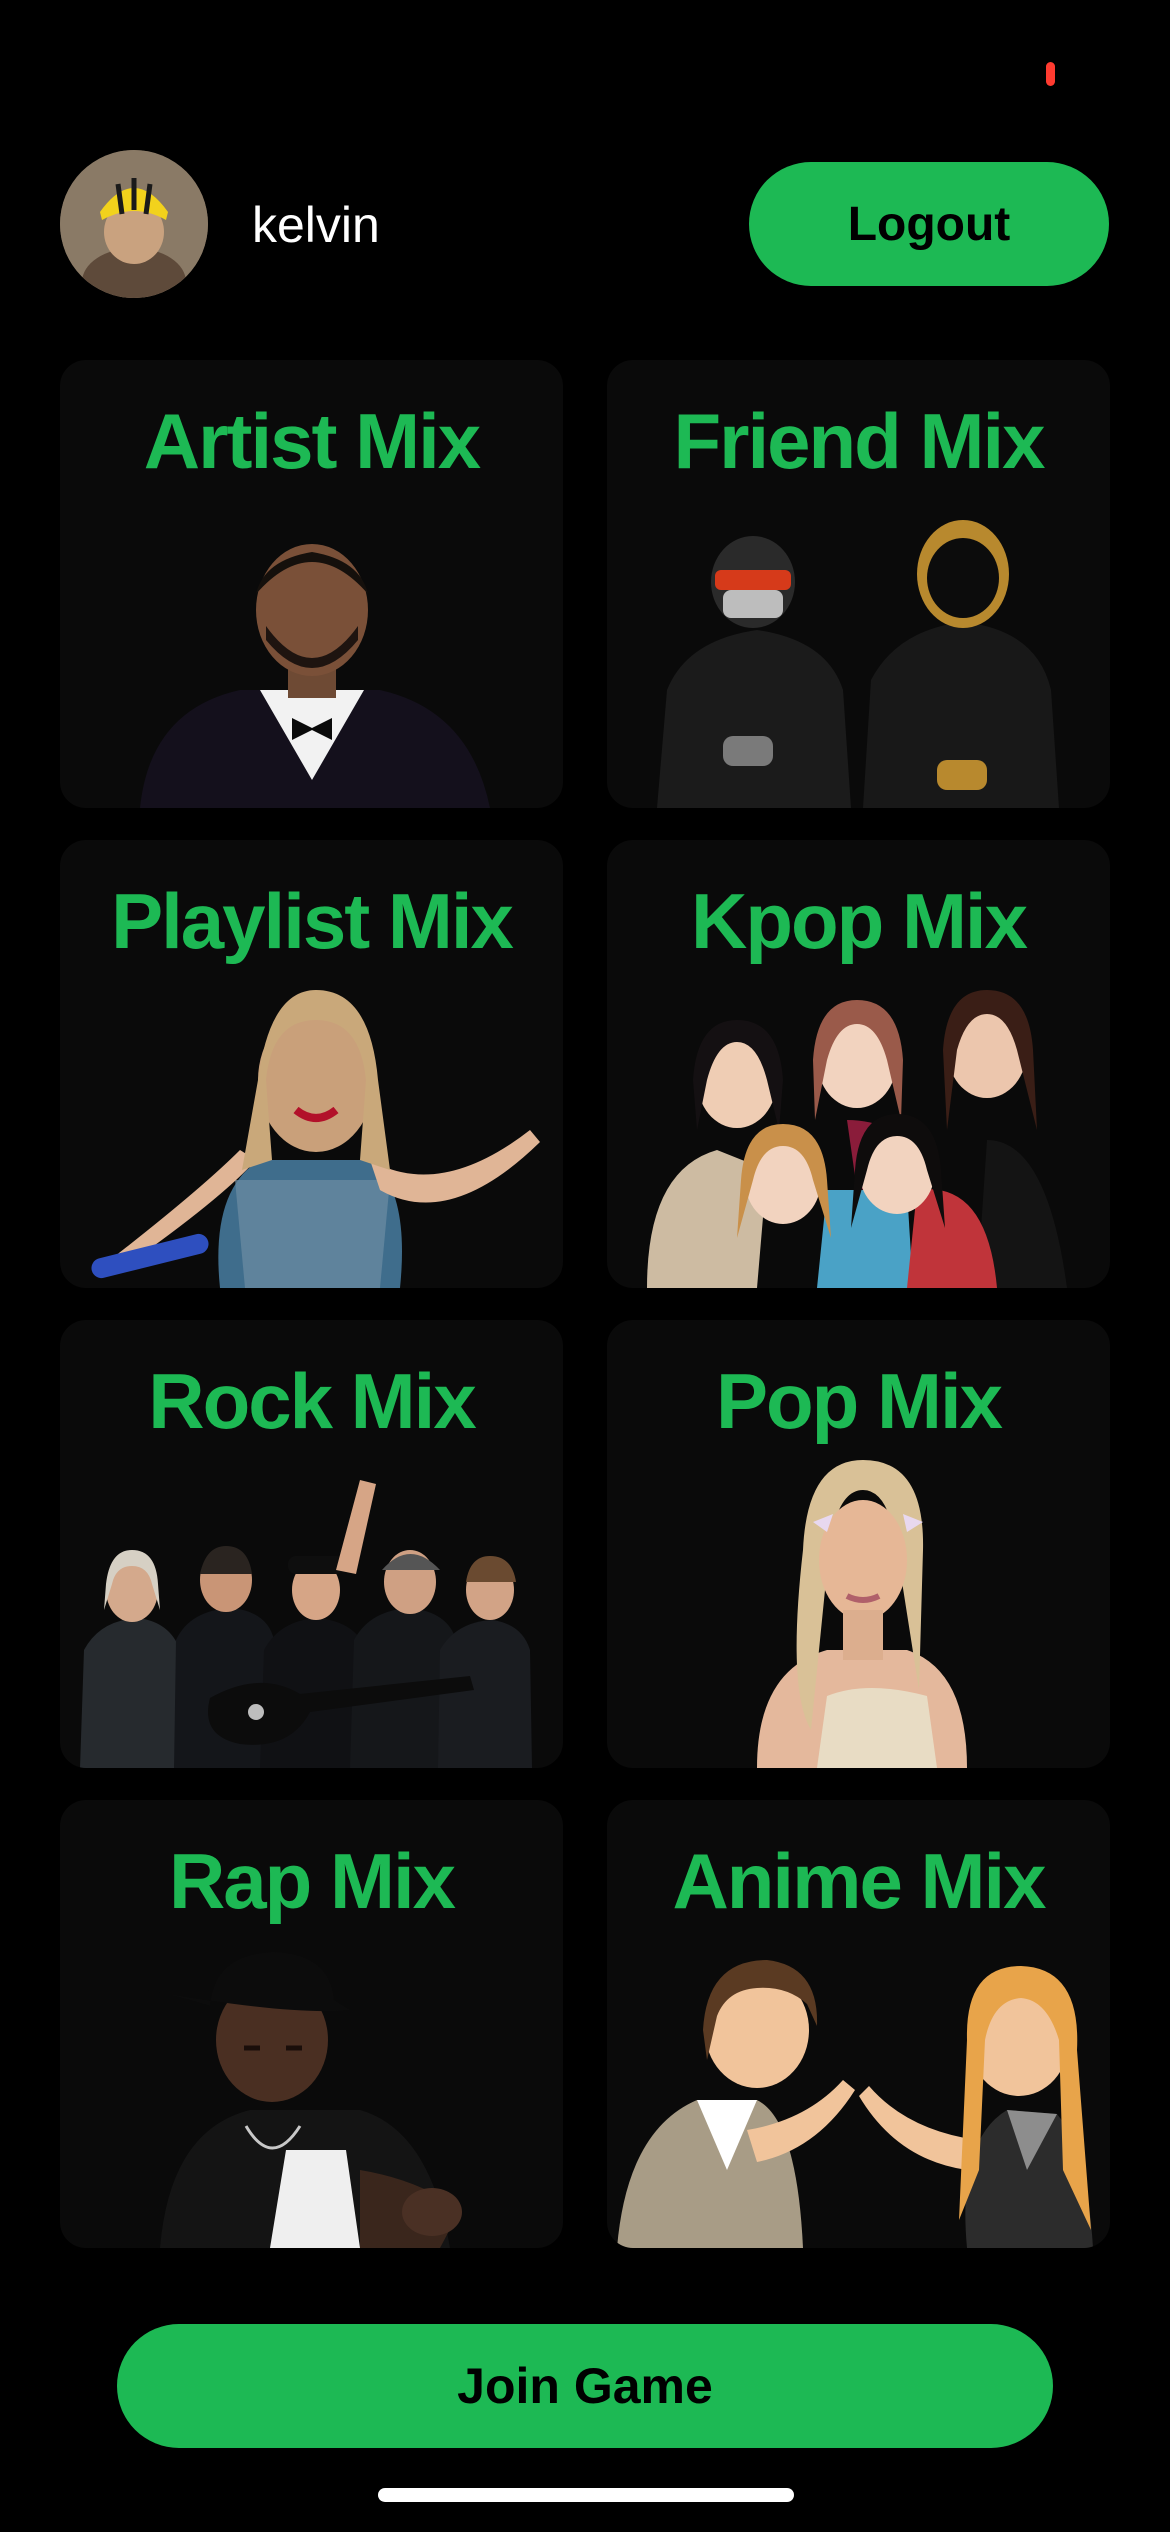  Describe the element at coordinates (311, 1609) in the screenshot. I see `rock-mix-image` at that location.